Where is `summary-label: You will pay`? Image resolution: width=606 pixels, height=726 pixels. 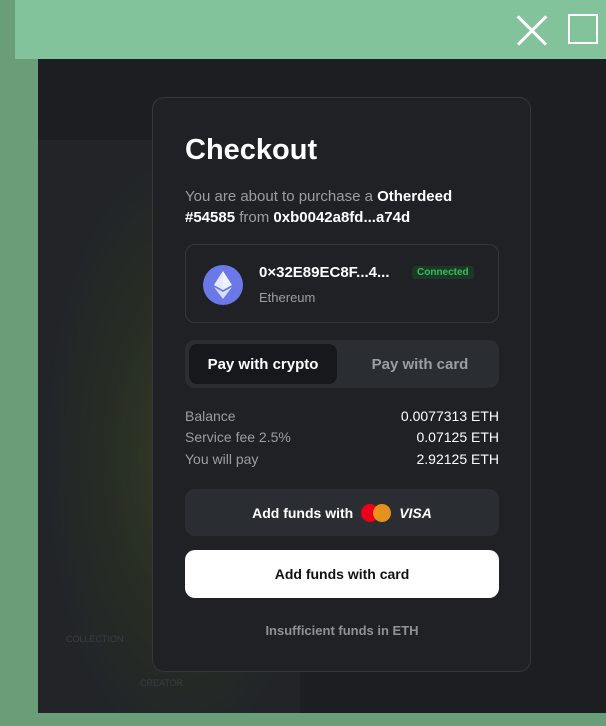 summary-label: You will pay is located at coordinates (222, 459).